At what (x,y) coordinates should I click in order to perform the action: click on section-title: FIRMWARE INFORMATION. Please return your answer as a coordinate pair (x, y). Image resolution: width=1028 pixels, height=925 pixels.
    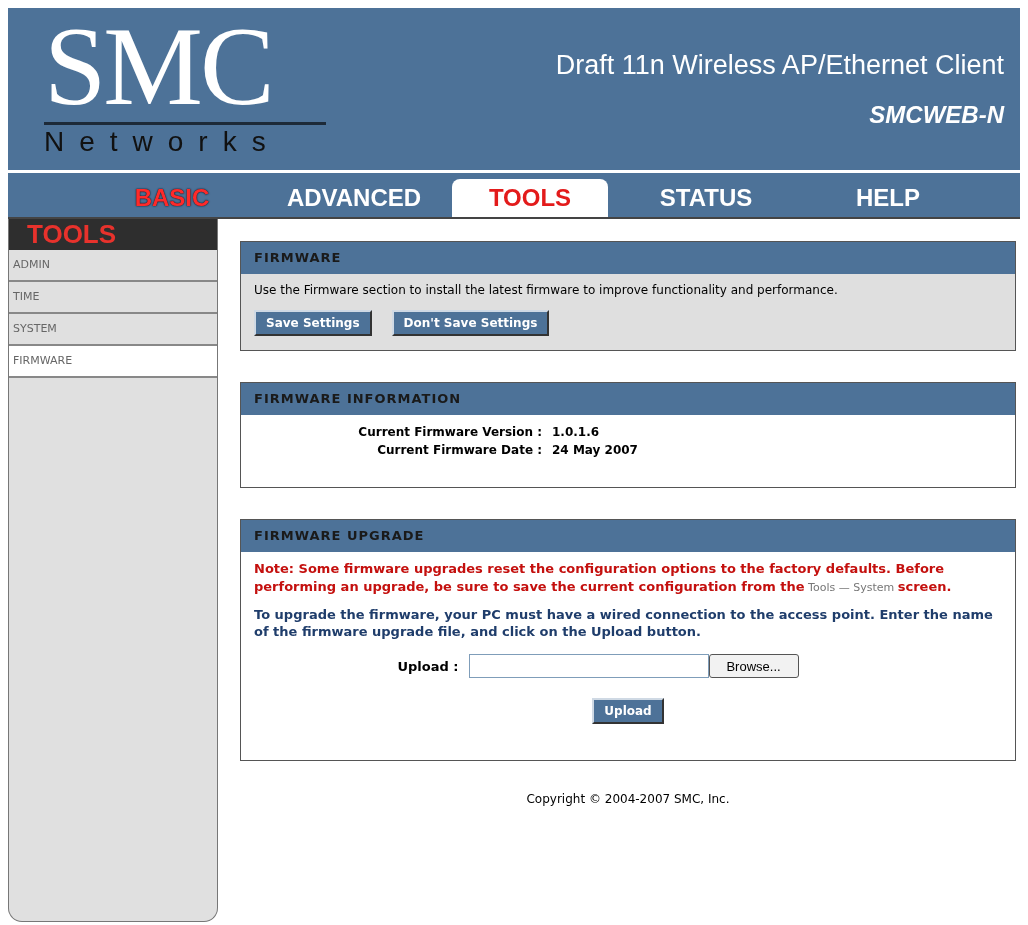
    Looking at the image, I should click on (628, 399).